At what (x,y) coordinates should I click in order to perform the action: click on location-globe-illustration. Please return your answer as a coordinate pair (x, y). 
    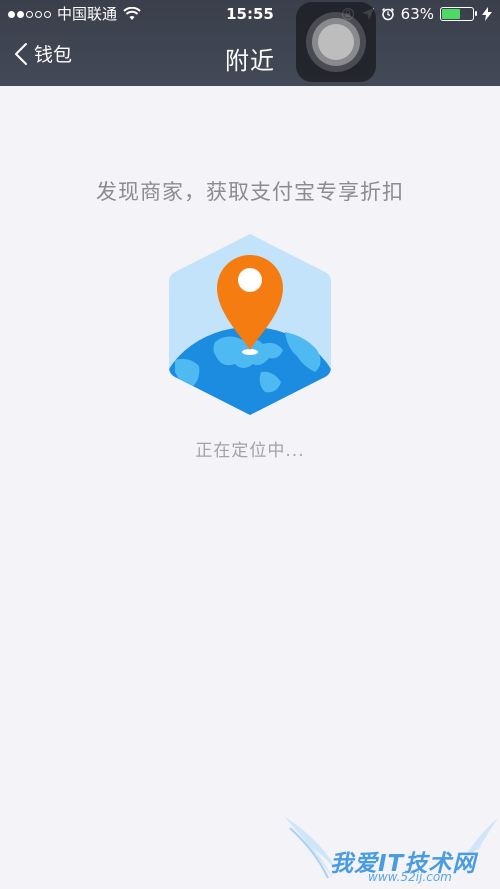
    Looking at the image, I should click on (250, 324).